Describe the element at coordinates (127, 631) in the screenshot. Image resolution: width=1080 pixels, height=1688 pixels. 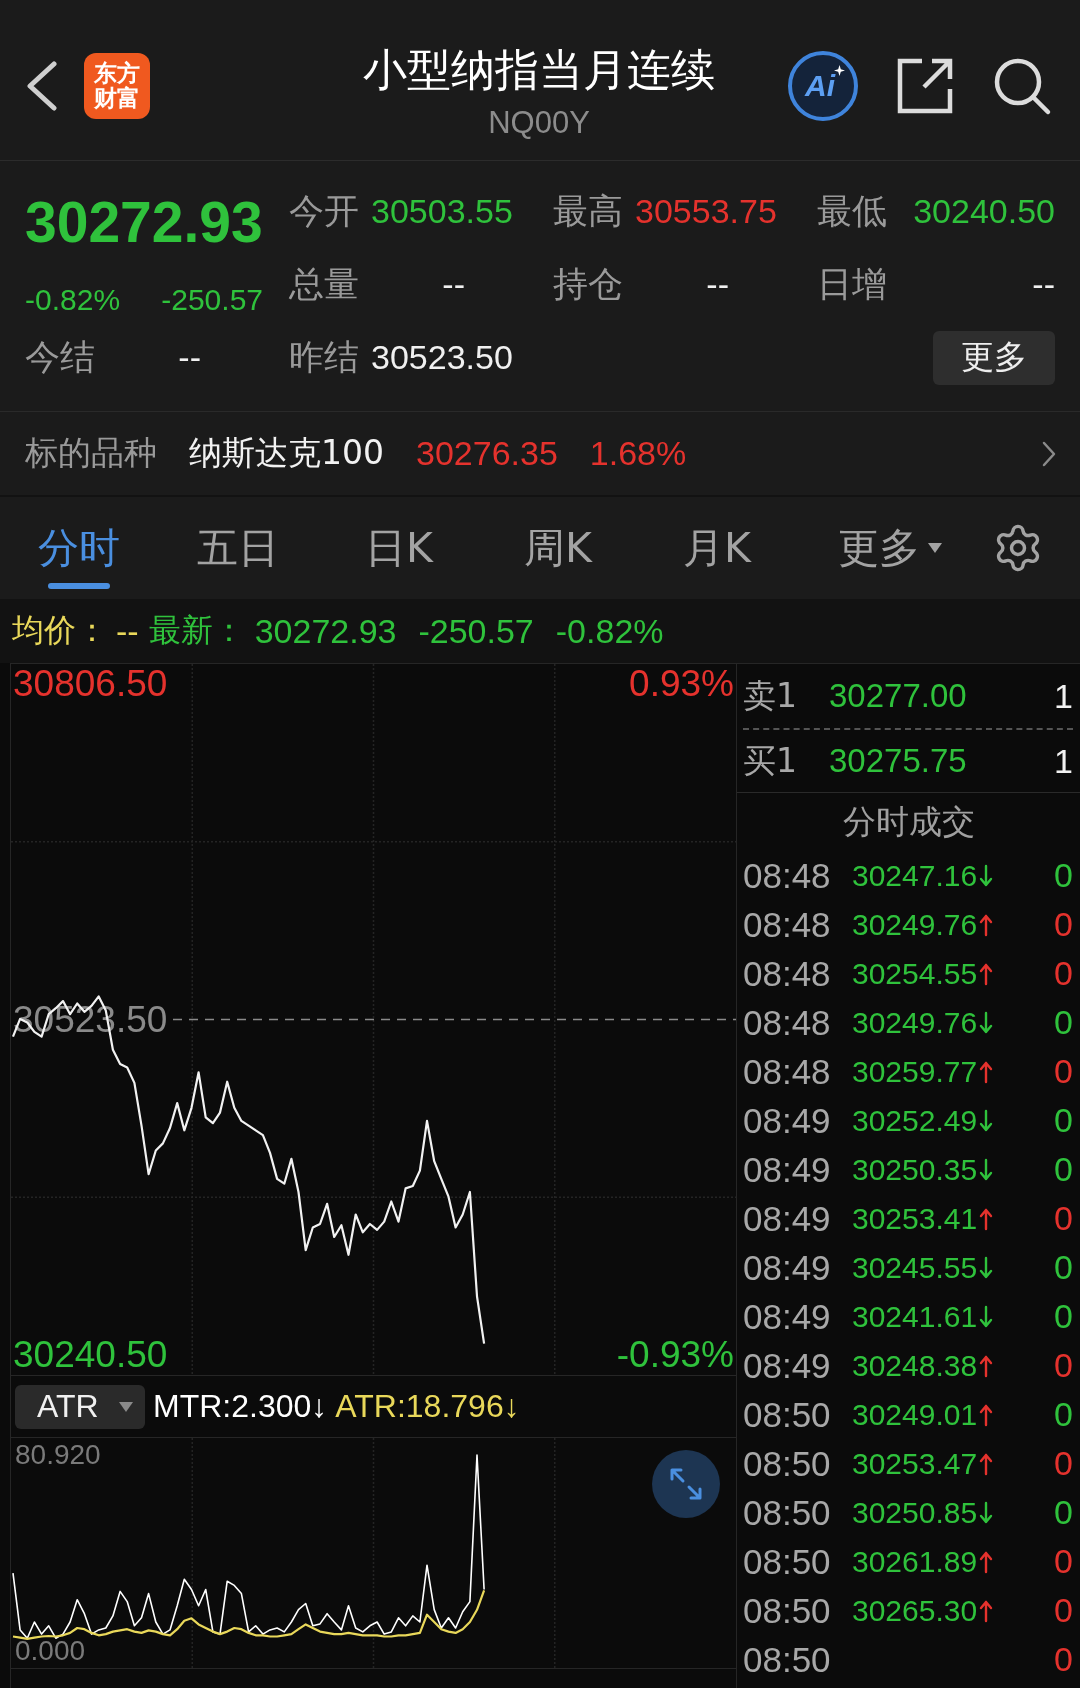
I see `average-value: --` at that location.